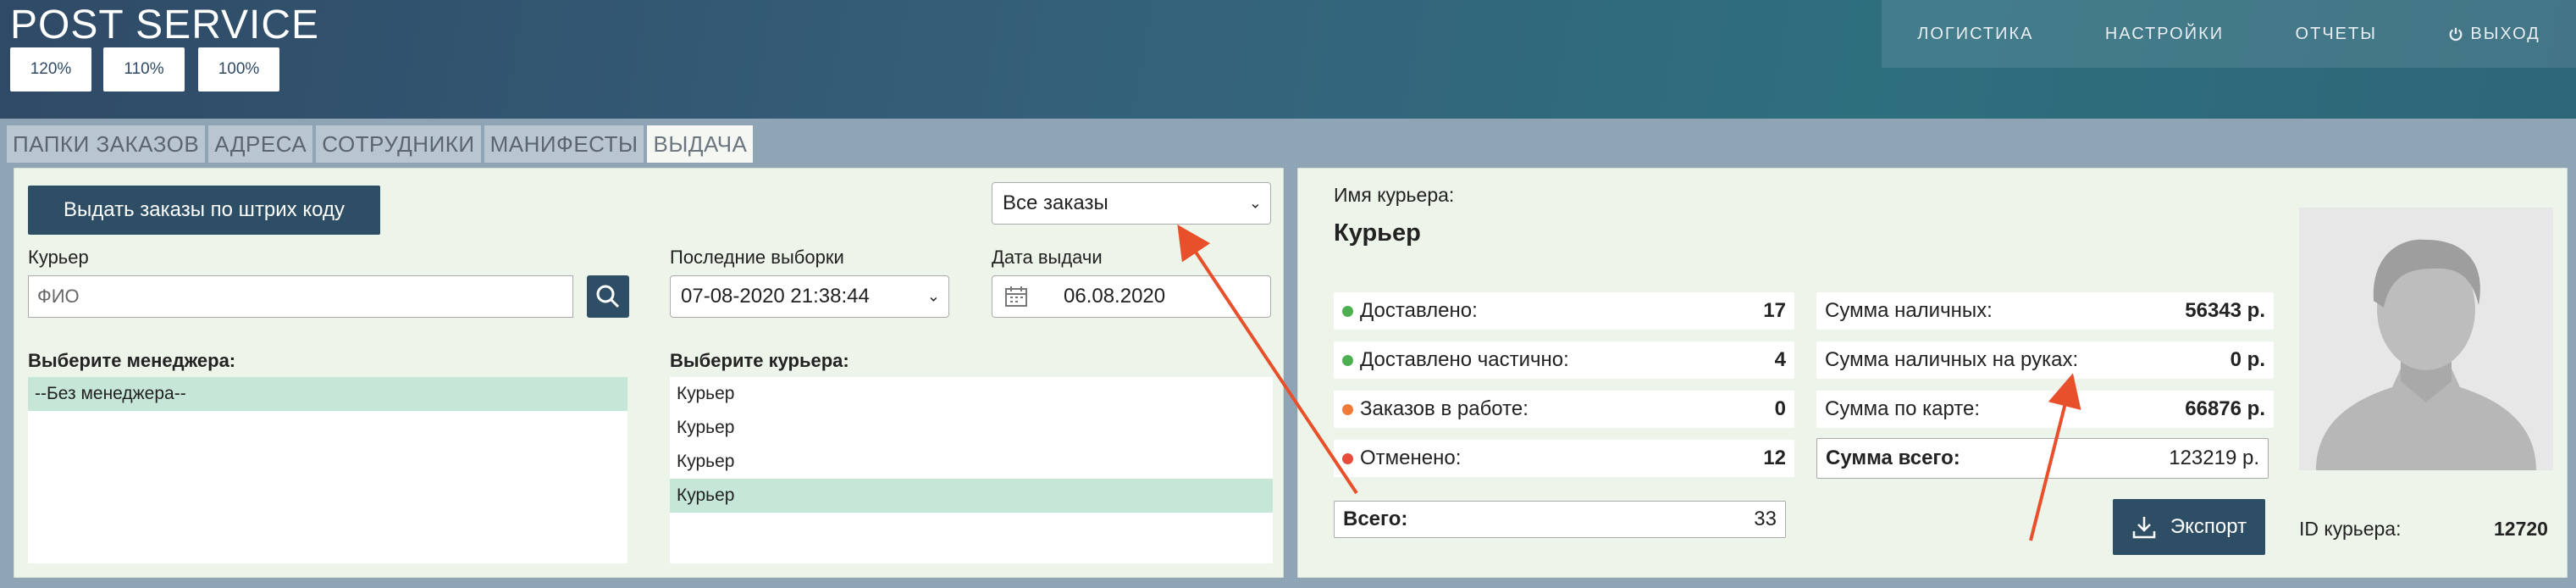 The image size is (2576, 588). I want to click on nav-logout: ВЫХОД, so click(2494, 34).